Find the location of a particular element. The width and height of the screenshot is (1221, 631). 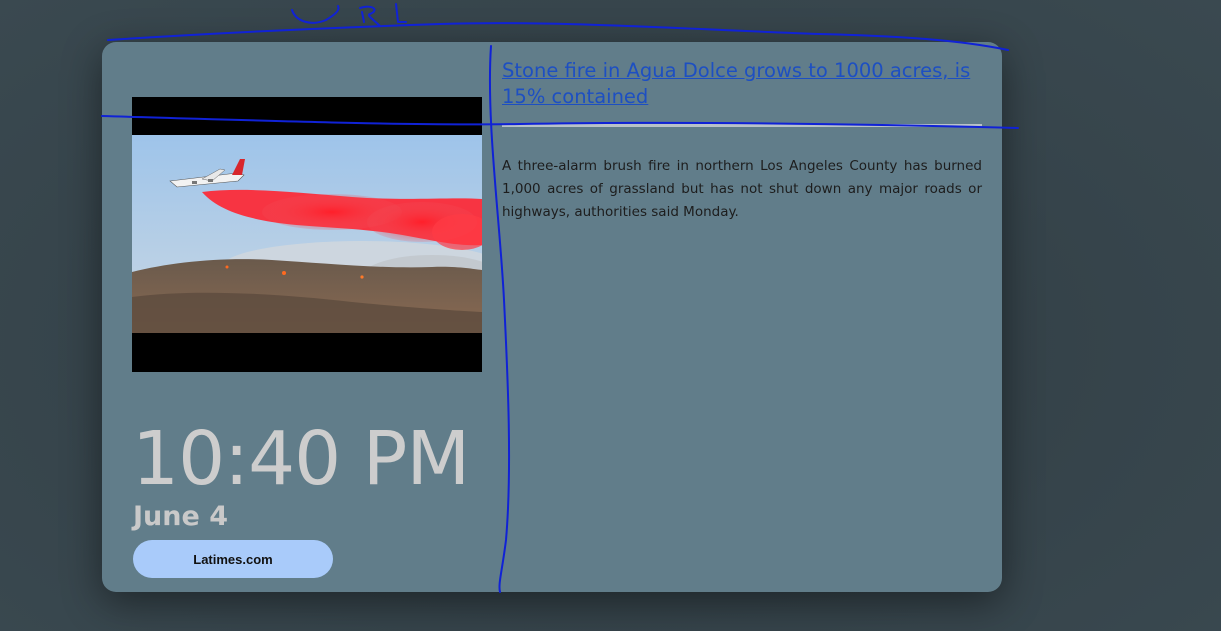

clock-date: June 4 is located at coordinates (180, 516).